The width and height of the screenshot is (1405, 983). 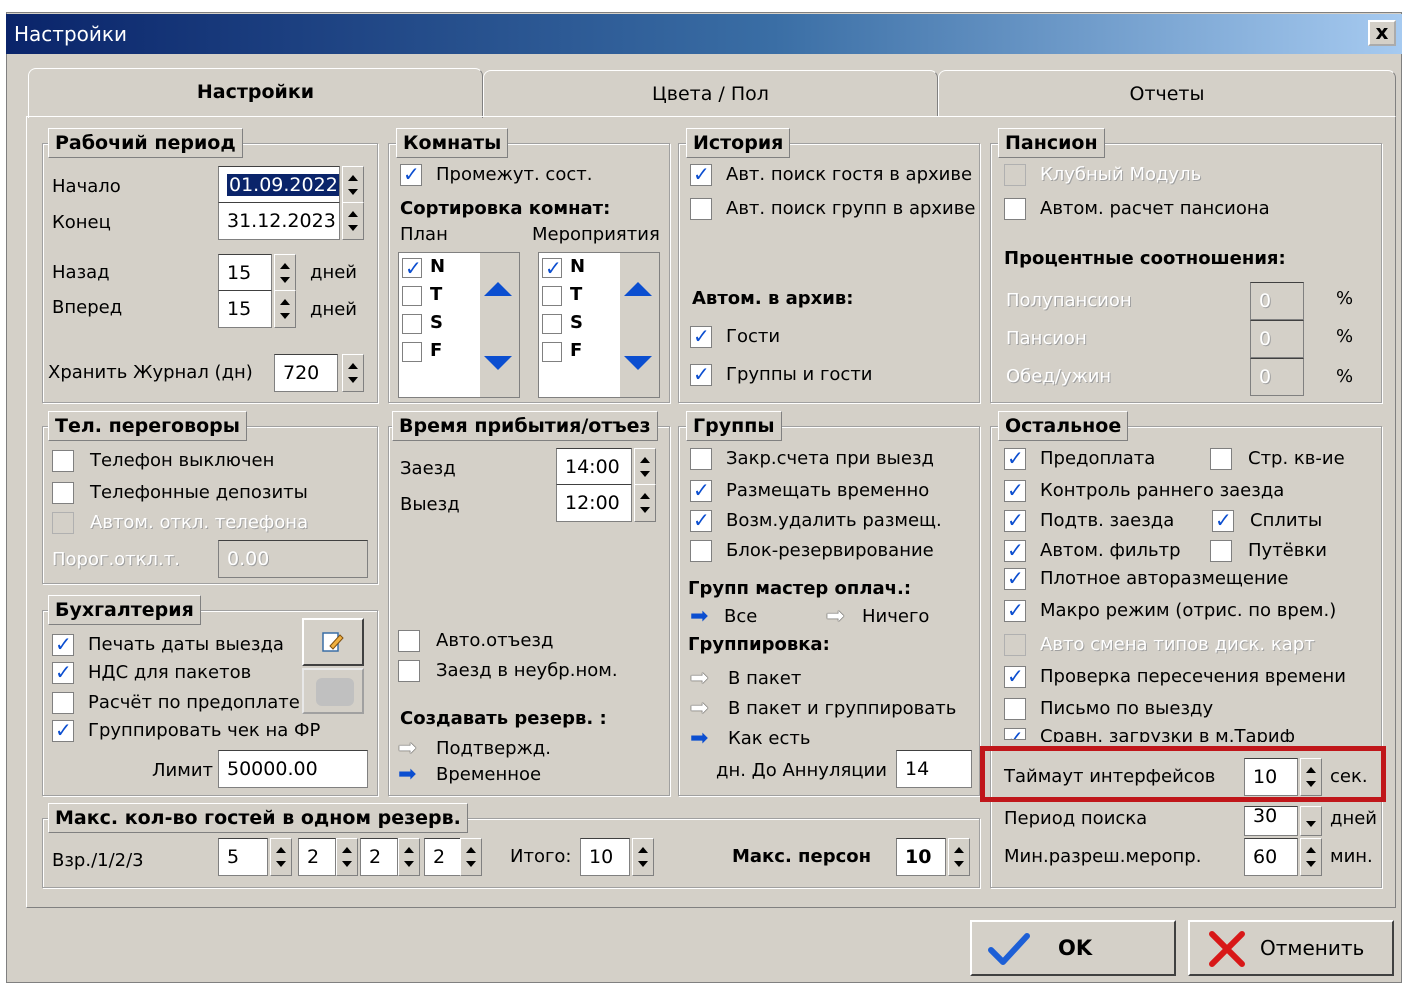 I want to click on events-n-label: N, so click(x=578, y=266).